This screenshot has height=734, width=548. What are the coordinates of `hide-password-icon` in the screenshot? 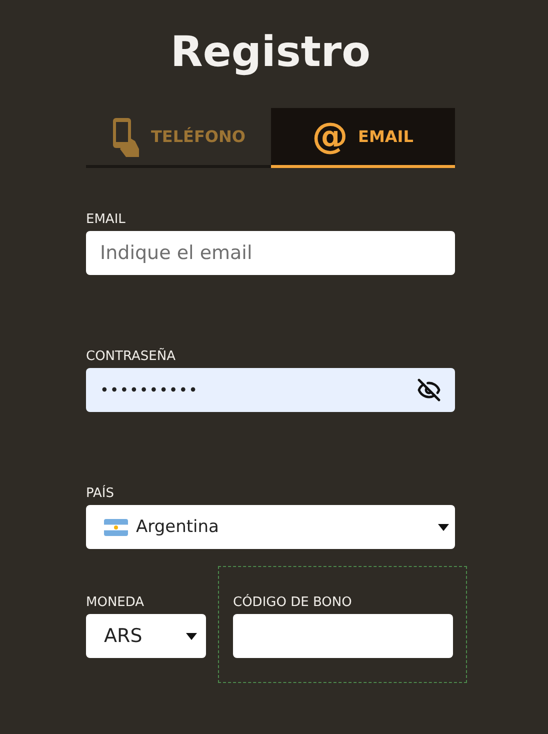 It's located at (429, 390).